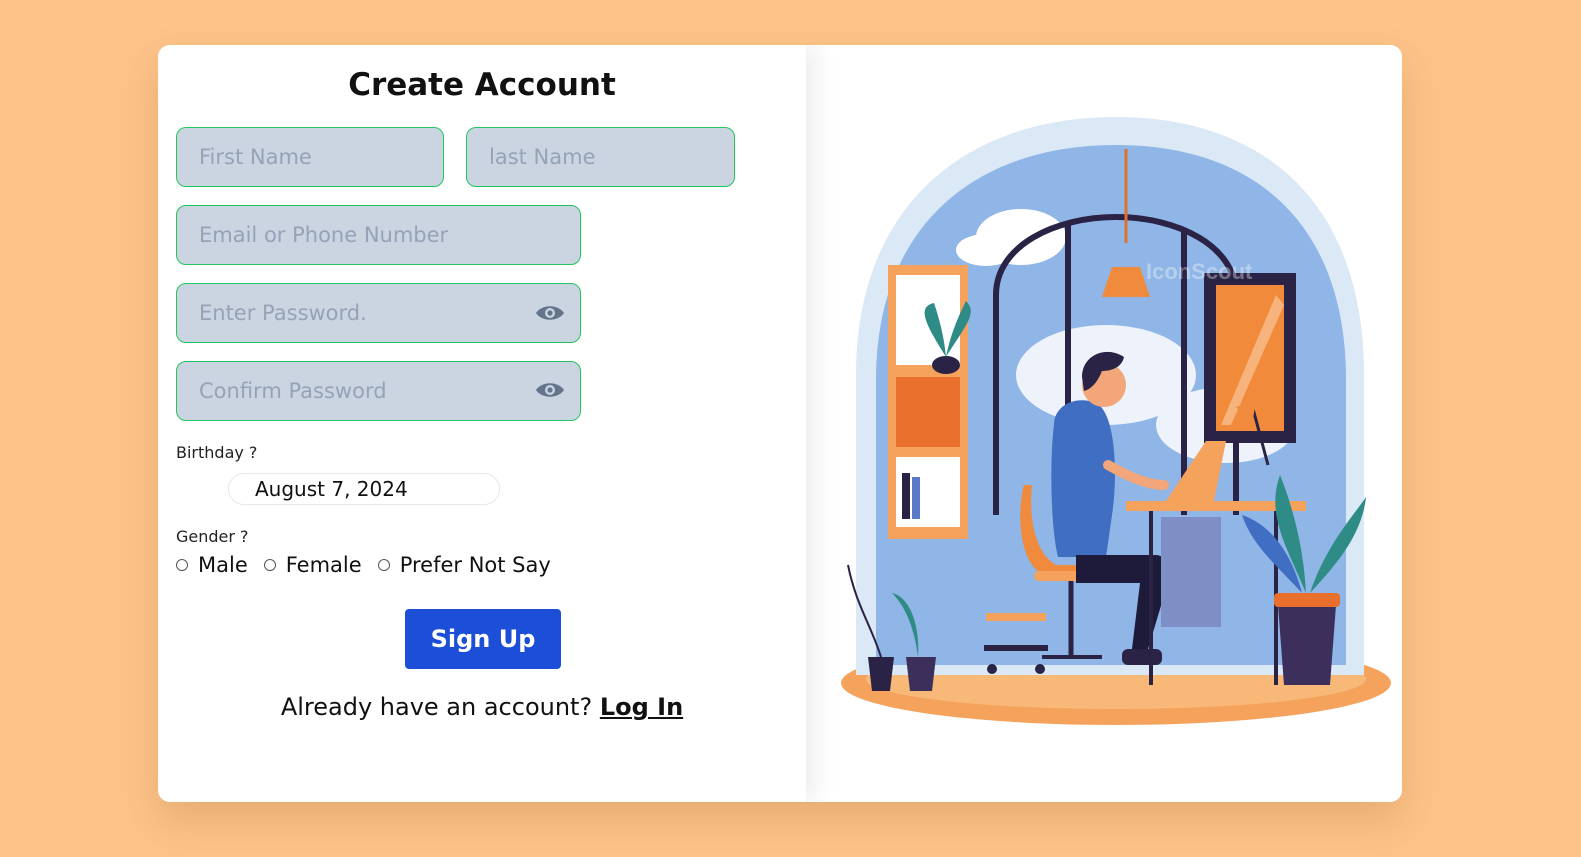 This screenshot has height=857, width=1581. Describe the element at coordinates (482, 85) in the screenshot. I see `page-title: Create Account` at that location.